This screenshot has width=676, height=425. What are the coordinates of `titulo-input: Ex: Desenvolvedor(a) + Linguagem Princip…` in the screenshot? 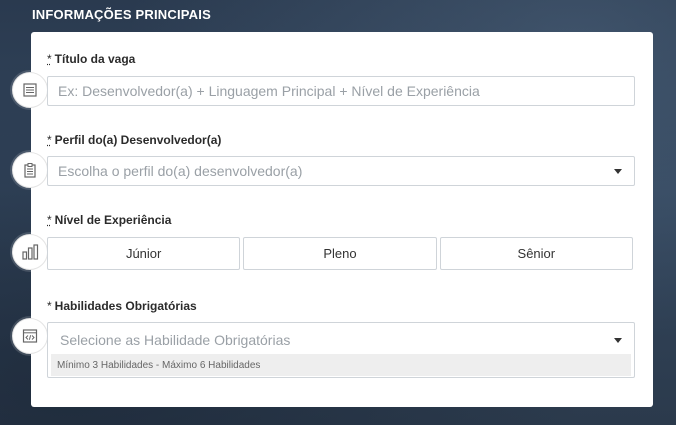 It's located at (341, 91).